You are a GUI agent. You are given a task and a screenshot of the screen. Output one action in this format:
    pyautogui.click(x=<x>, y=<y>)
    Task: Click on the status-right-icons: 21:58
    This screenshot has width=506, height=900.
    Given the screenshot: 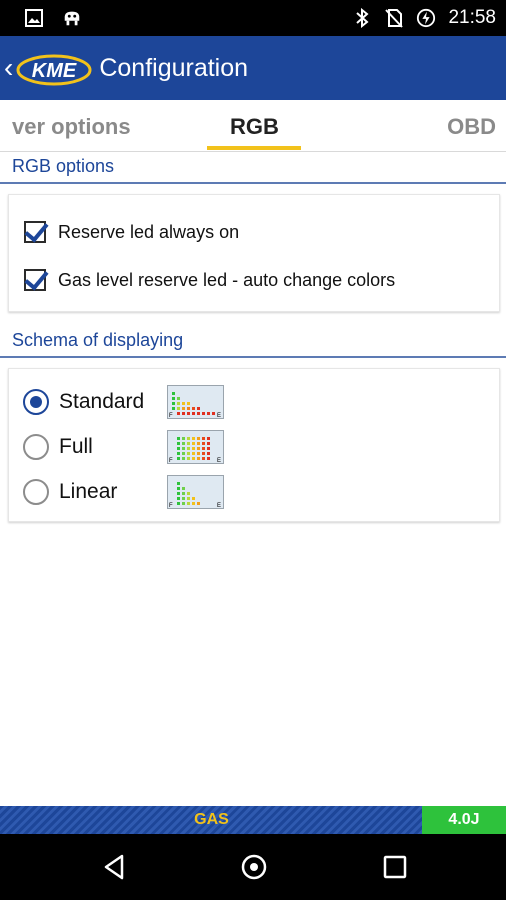 What is the action you would take?
    pyautogui.click(x=424, y=18)
    